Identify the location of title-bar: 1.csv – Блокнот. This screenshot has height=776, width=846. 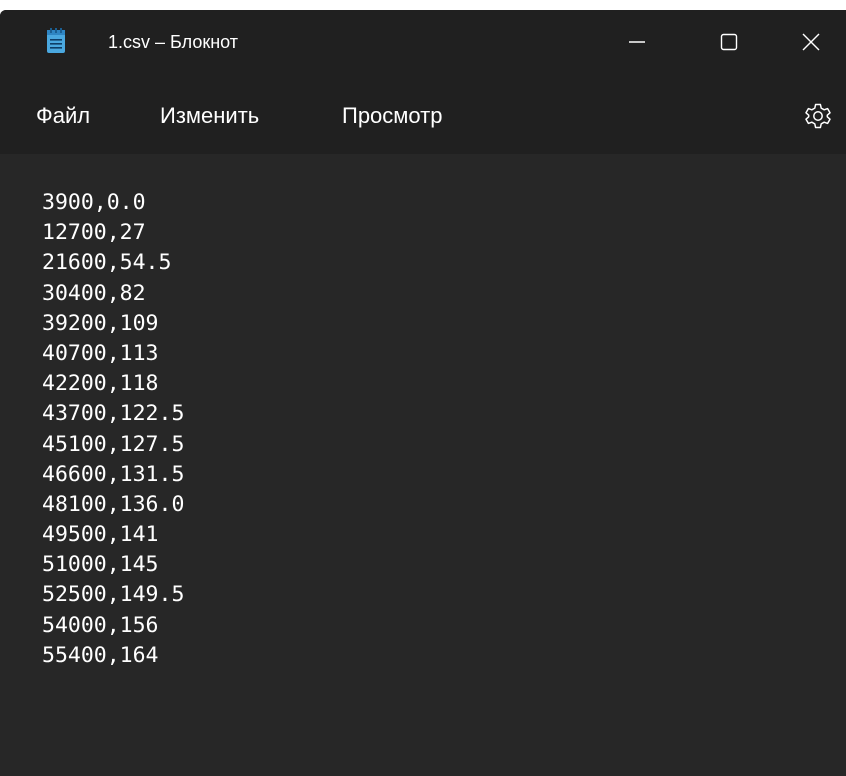
(423, 42).